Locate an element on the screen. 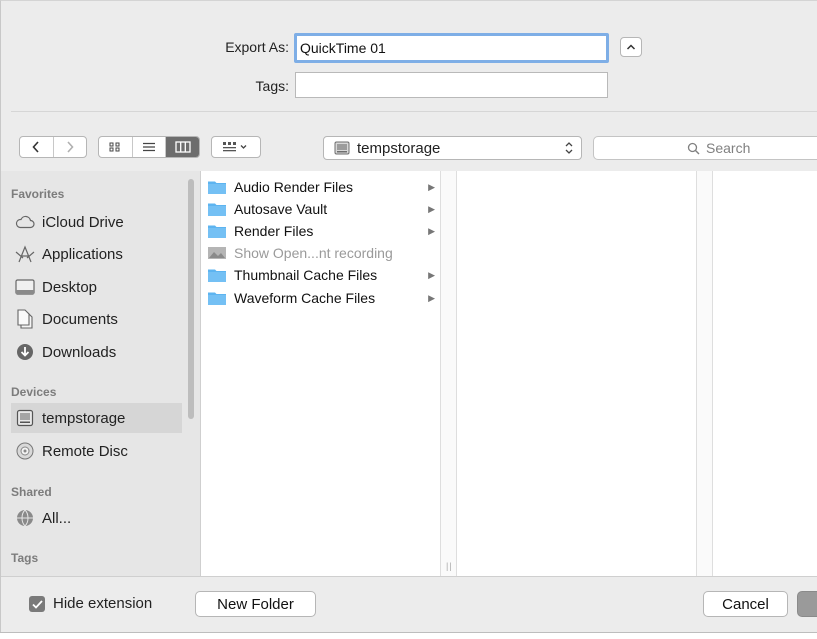 Image resolution: width=817 pixels, height=639 pixels. list-item: Render Files ▶ is located at coordinates (322, 231).